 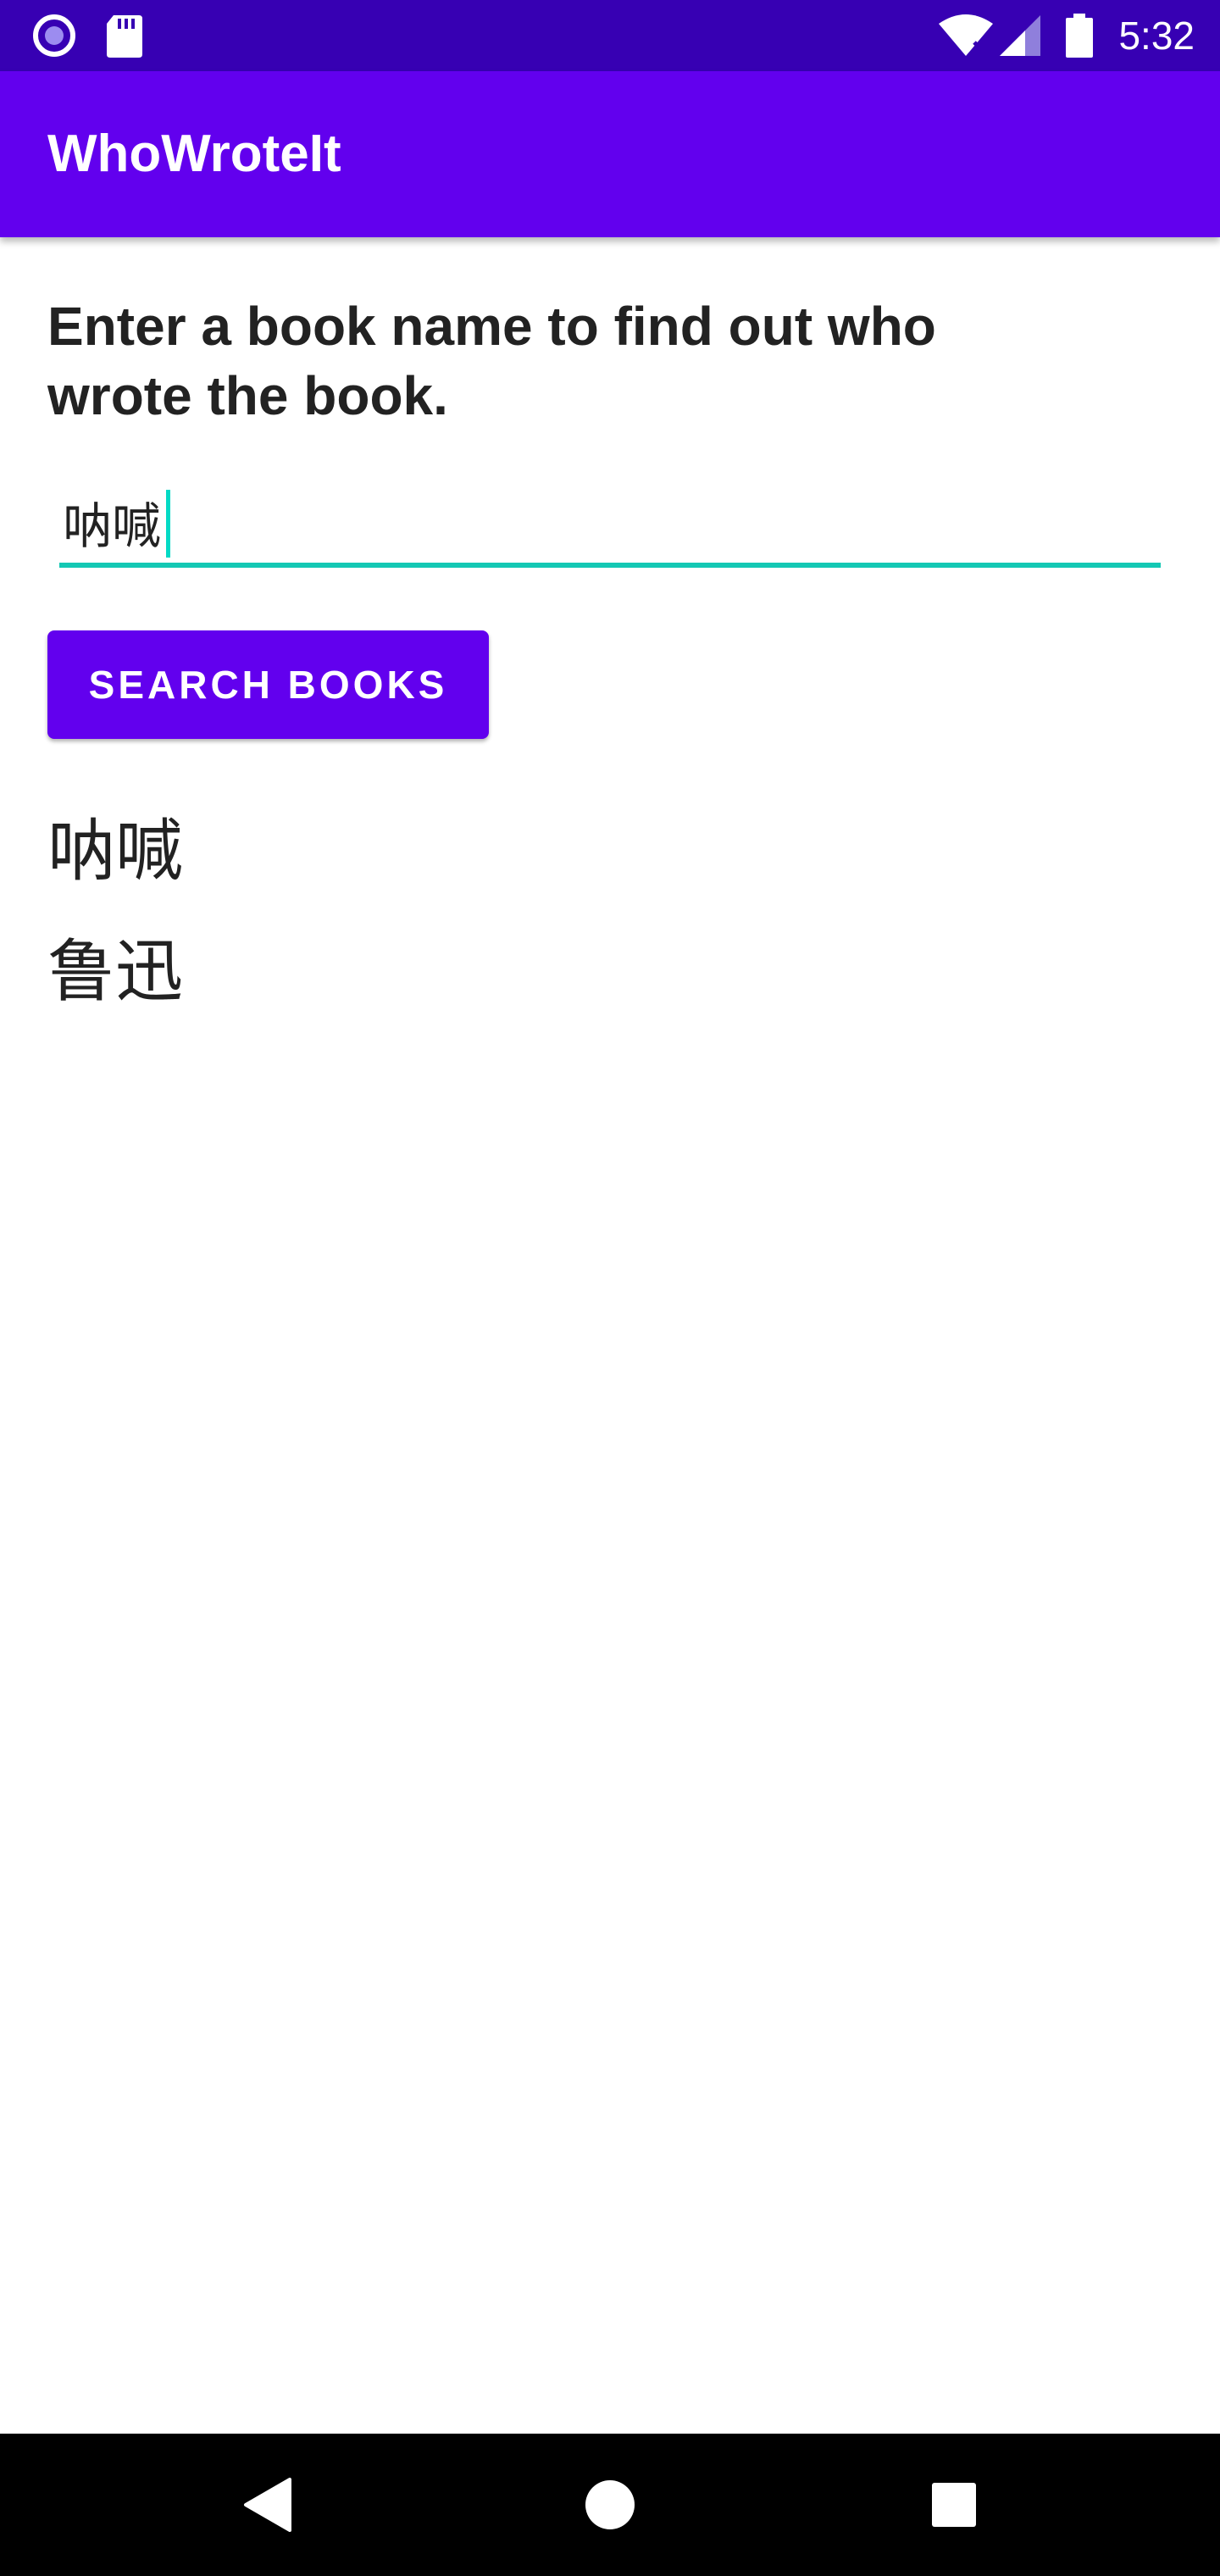 What do you see at coordinates (966, 37) in the screenshot?
I see `wifi-icon` at bounding box center [966, 37].